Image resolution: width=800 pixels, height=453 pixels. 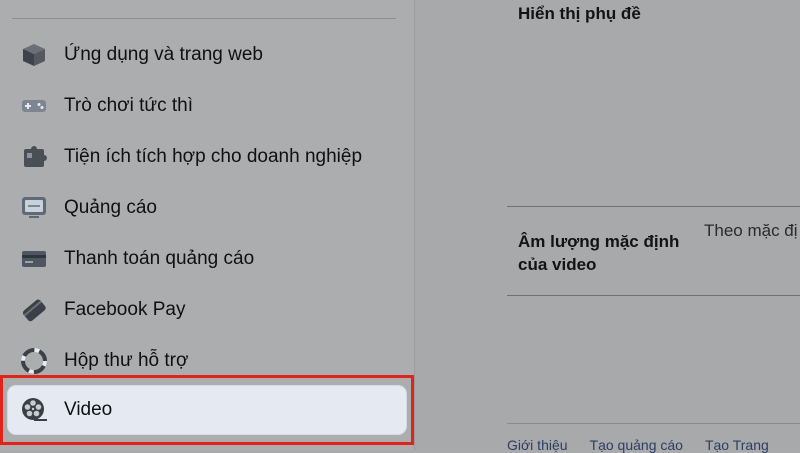 What do you see at coordinates (88, 409) in the screenshot?
I see `sidebar-item-label: Video` at bounding box center [88, 409].